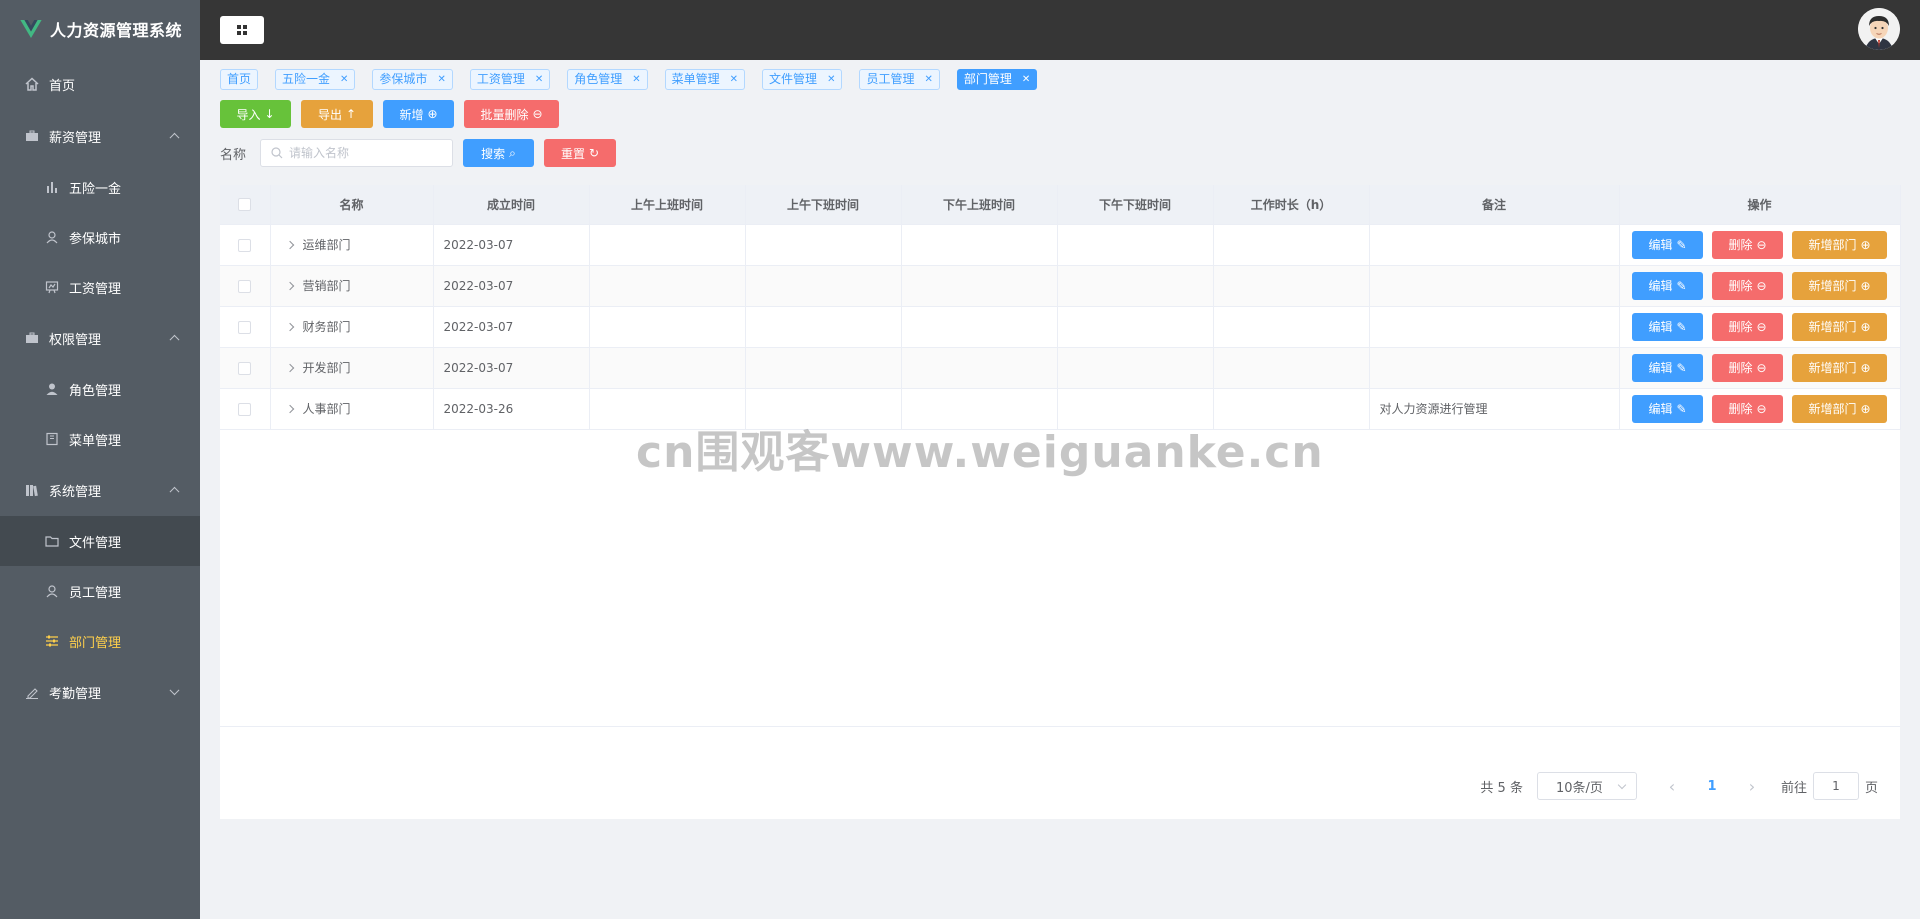  What do you see at coordinates (364, 153) in the screenshot?
I see `search-input` at bounding box center [364, 153].